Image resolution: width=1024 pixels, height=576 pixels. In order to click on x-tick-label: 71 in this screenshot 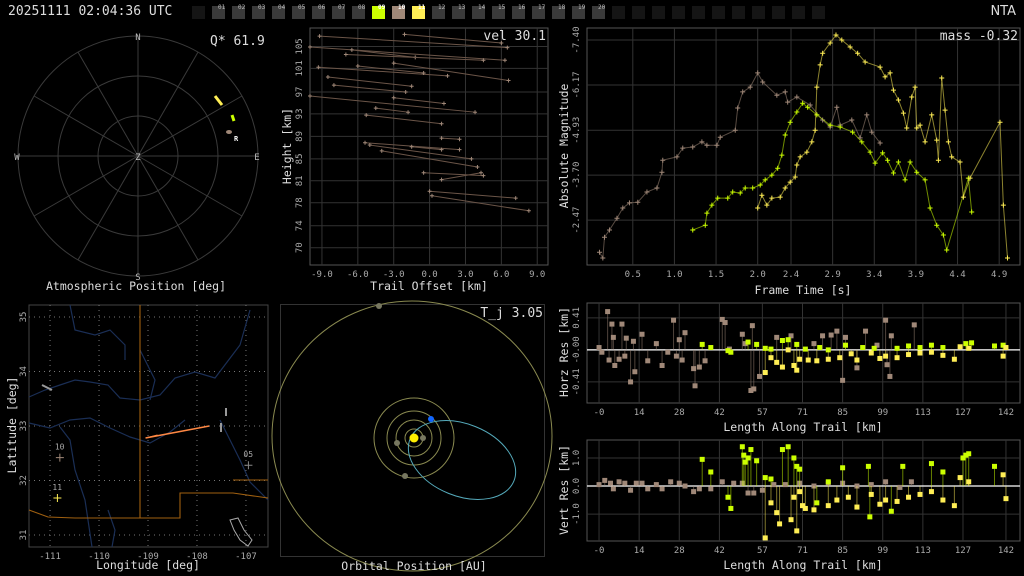, I will do `click(802, 551)`.